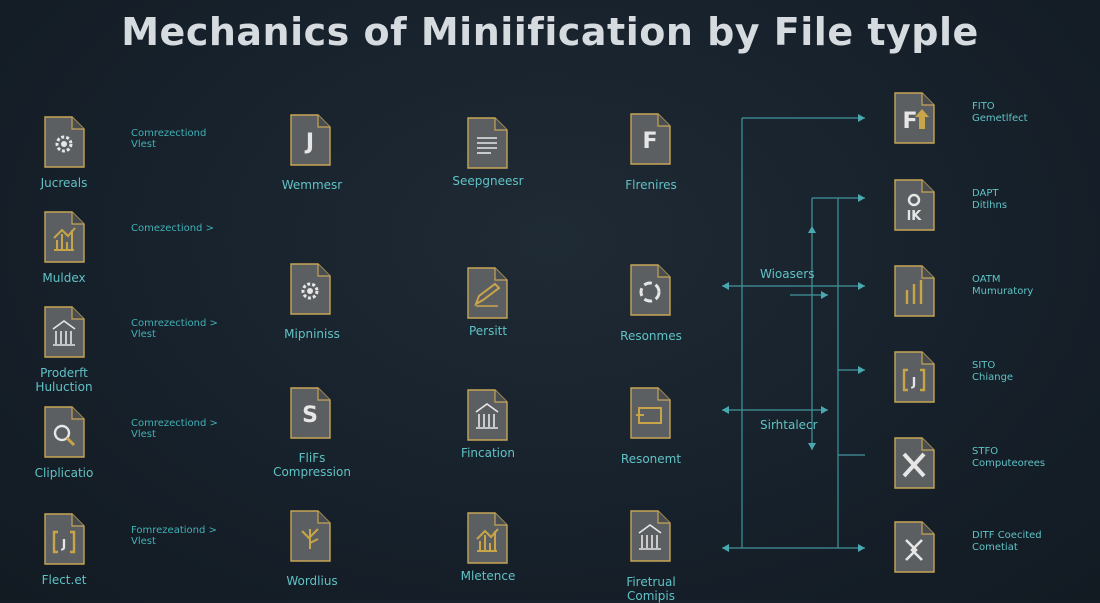  What do you see at coordinates (64, 142) in the screenshot?
I see `gear-bug-icon` at bounding box center [64, 142].